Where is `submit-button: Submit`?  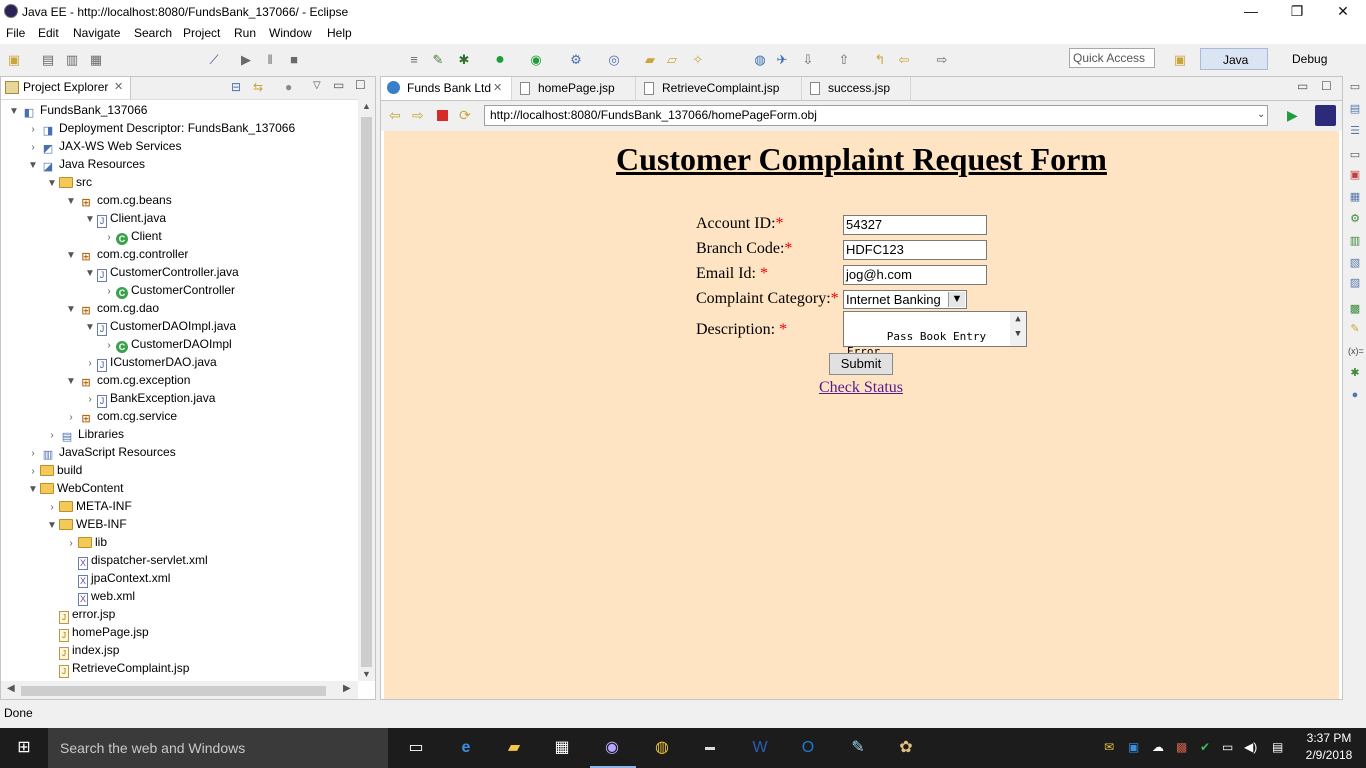 submit-button: Submit is located at coordinates (861, 364).